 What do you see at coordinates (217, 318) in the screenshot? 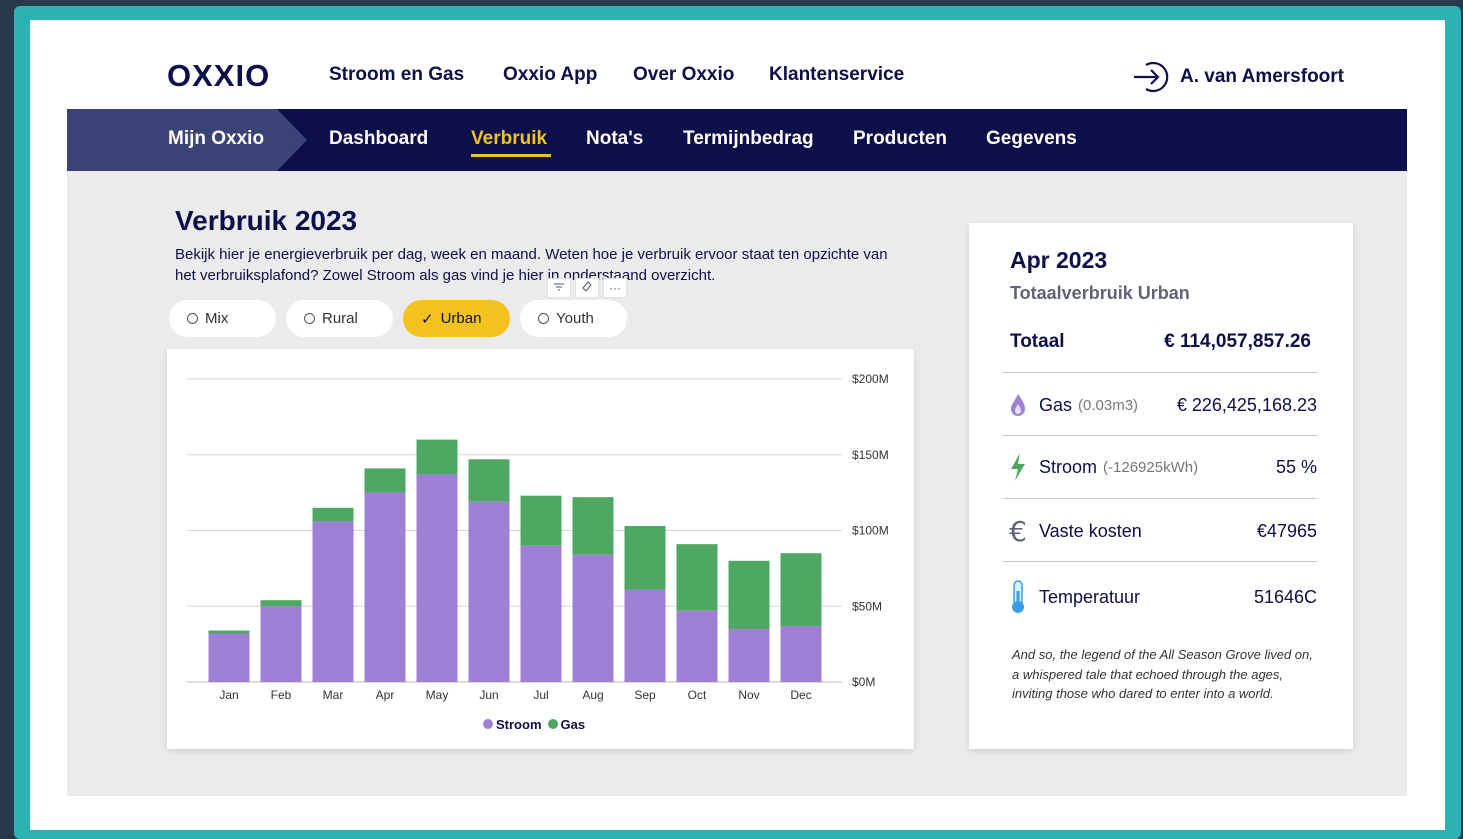
I see `segment-label: Mix` at bounding box center [217, 318].